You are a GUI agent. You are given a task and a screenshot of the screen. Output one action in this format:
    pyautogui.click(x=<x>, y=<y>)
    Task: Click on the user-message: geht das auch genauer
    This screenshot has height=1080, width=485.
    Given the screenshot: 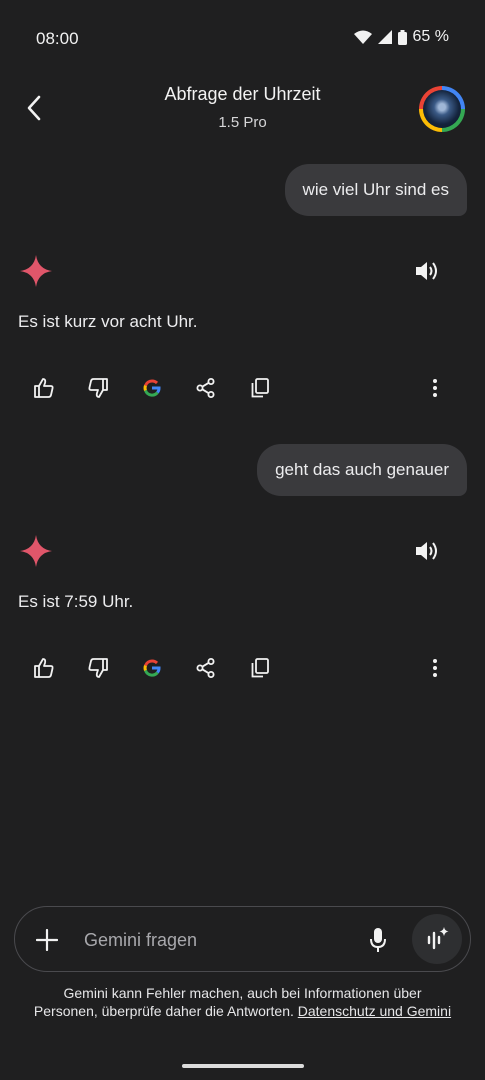 What is the action you would take?
    pyautogui.click(x=362, y=470)
    